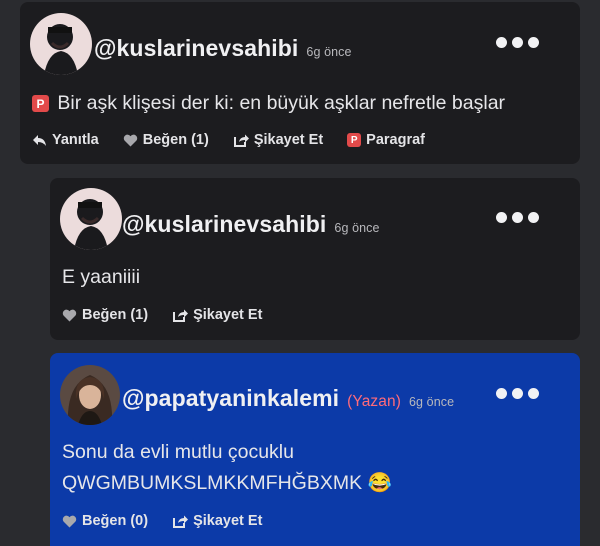 The image size is (600, 546). I want to click on comment-text: E yaaniiii, so click(101, 277).